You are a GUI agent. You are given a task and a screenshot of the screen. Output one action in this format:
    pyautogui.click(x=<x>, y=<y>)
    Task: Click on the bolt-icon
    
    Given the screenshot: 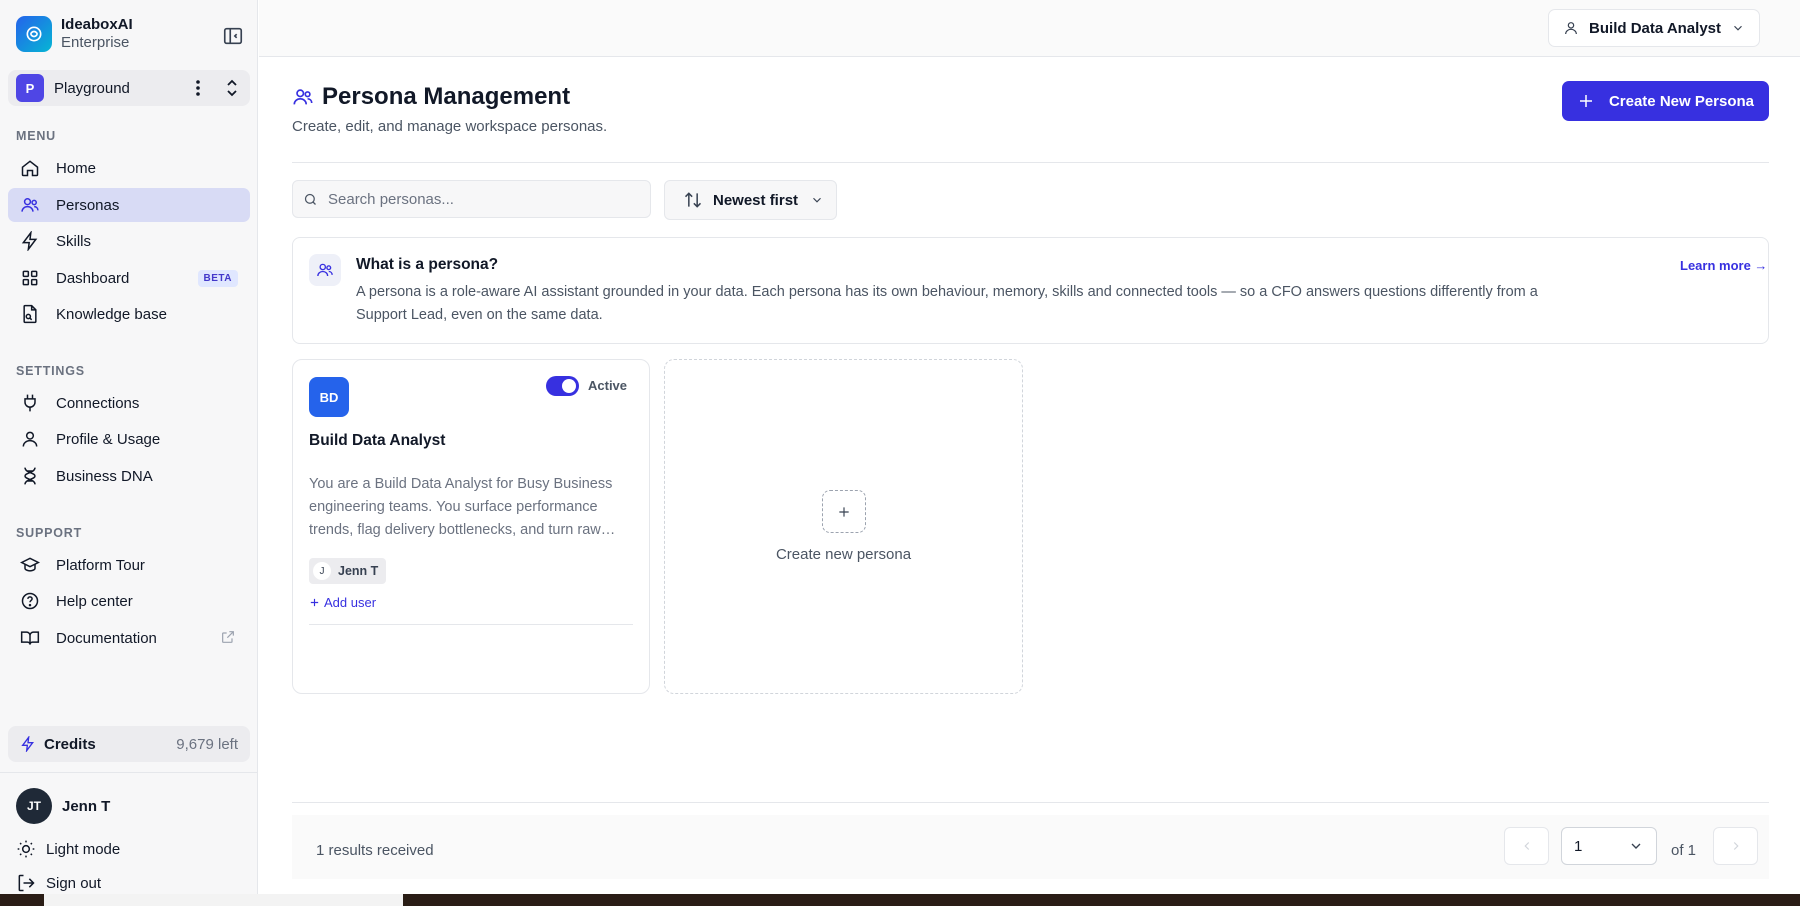 What is the action you would take?
    pyautogui.click(x=30, y=241)
    